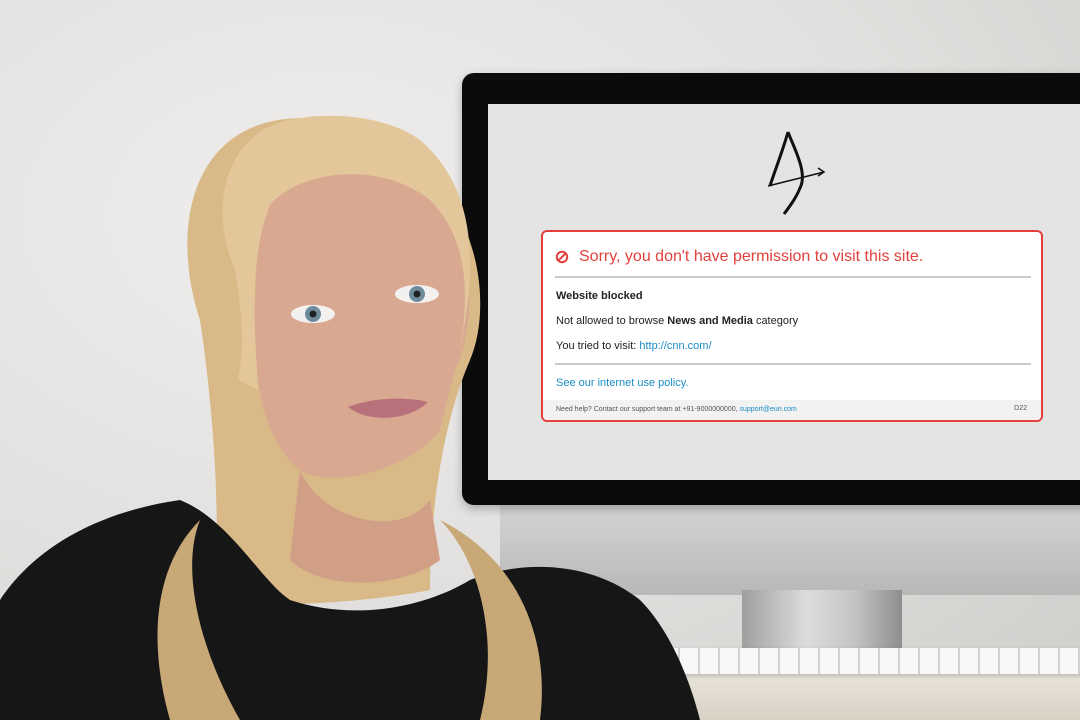 This screenshot has height=720, width=1080. I want to click on footer-code: D22, so click(1020, 408).